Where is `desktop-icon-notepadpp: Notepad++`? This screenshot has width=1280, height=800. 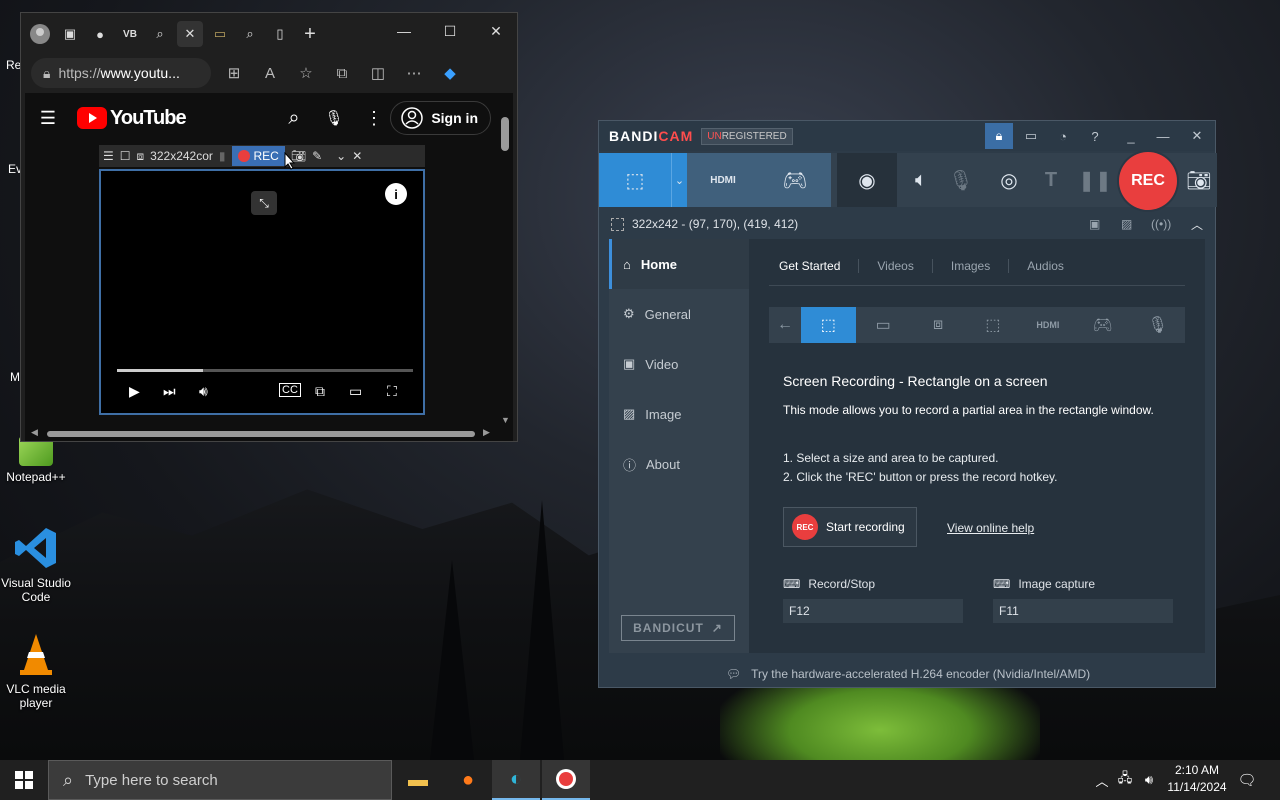 desktop-icon-notepadpp: Notepad++ is located at coordinates (38, 460).